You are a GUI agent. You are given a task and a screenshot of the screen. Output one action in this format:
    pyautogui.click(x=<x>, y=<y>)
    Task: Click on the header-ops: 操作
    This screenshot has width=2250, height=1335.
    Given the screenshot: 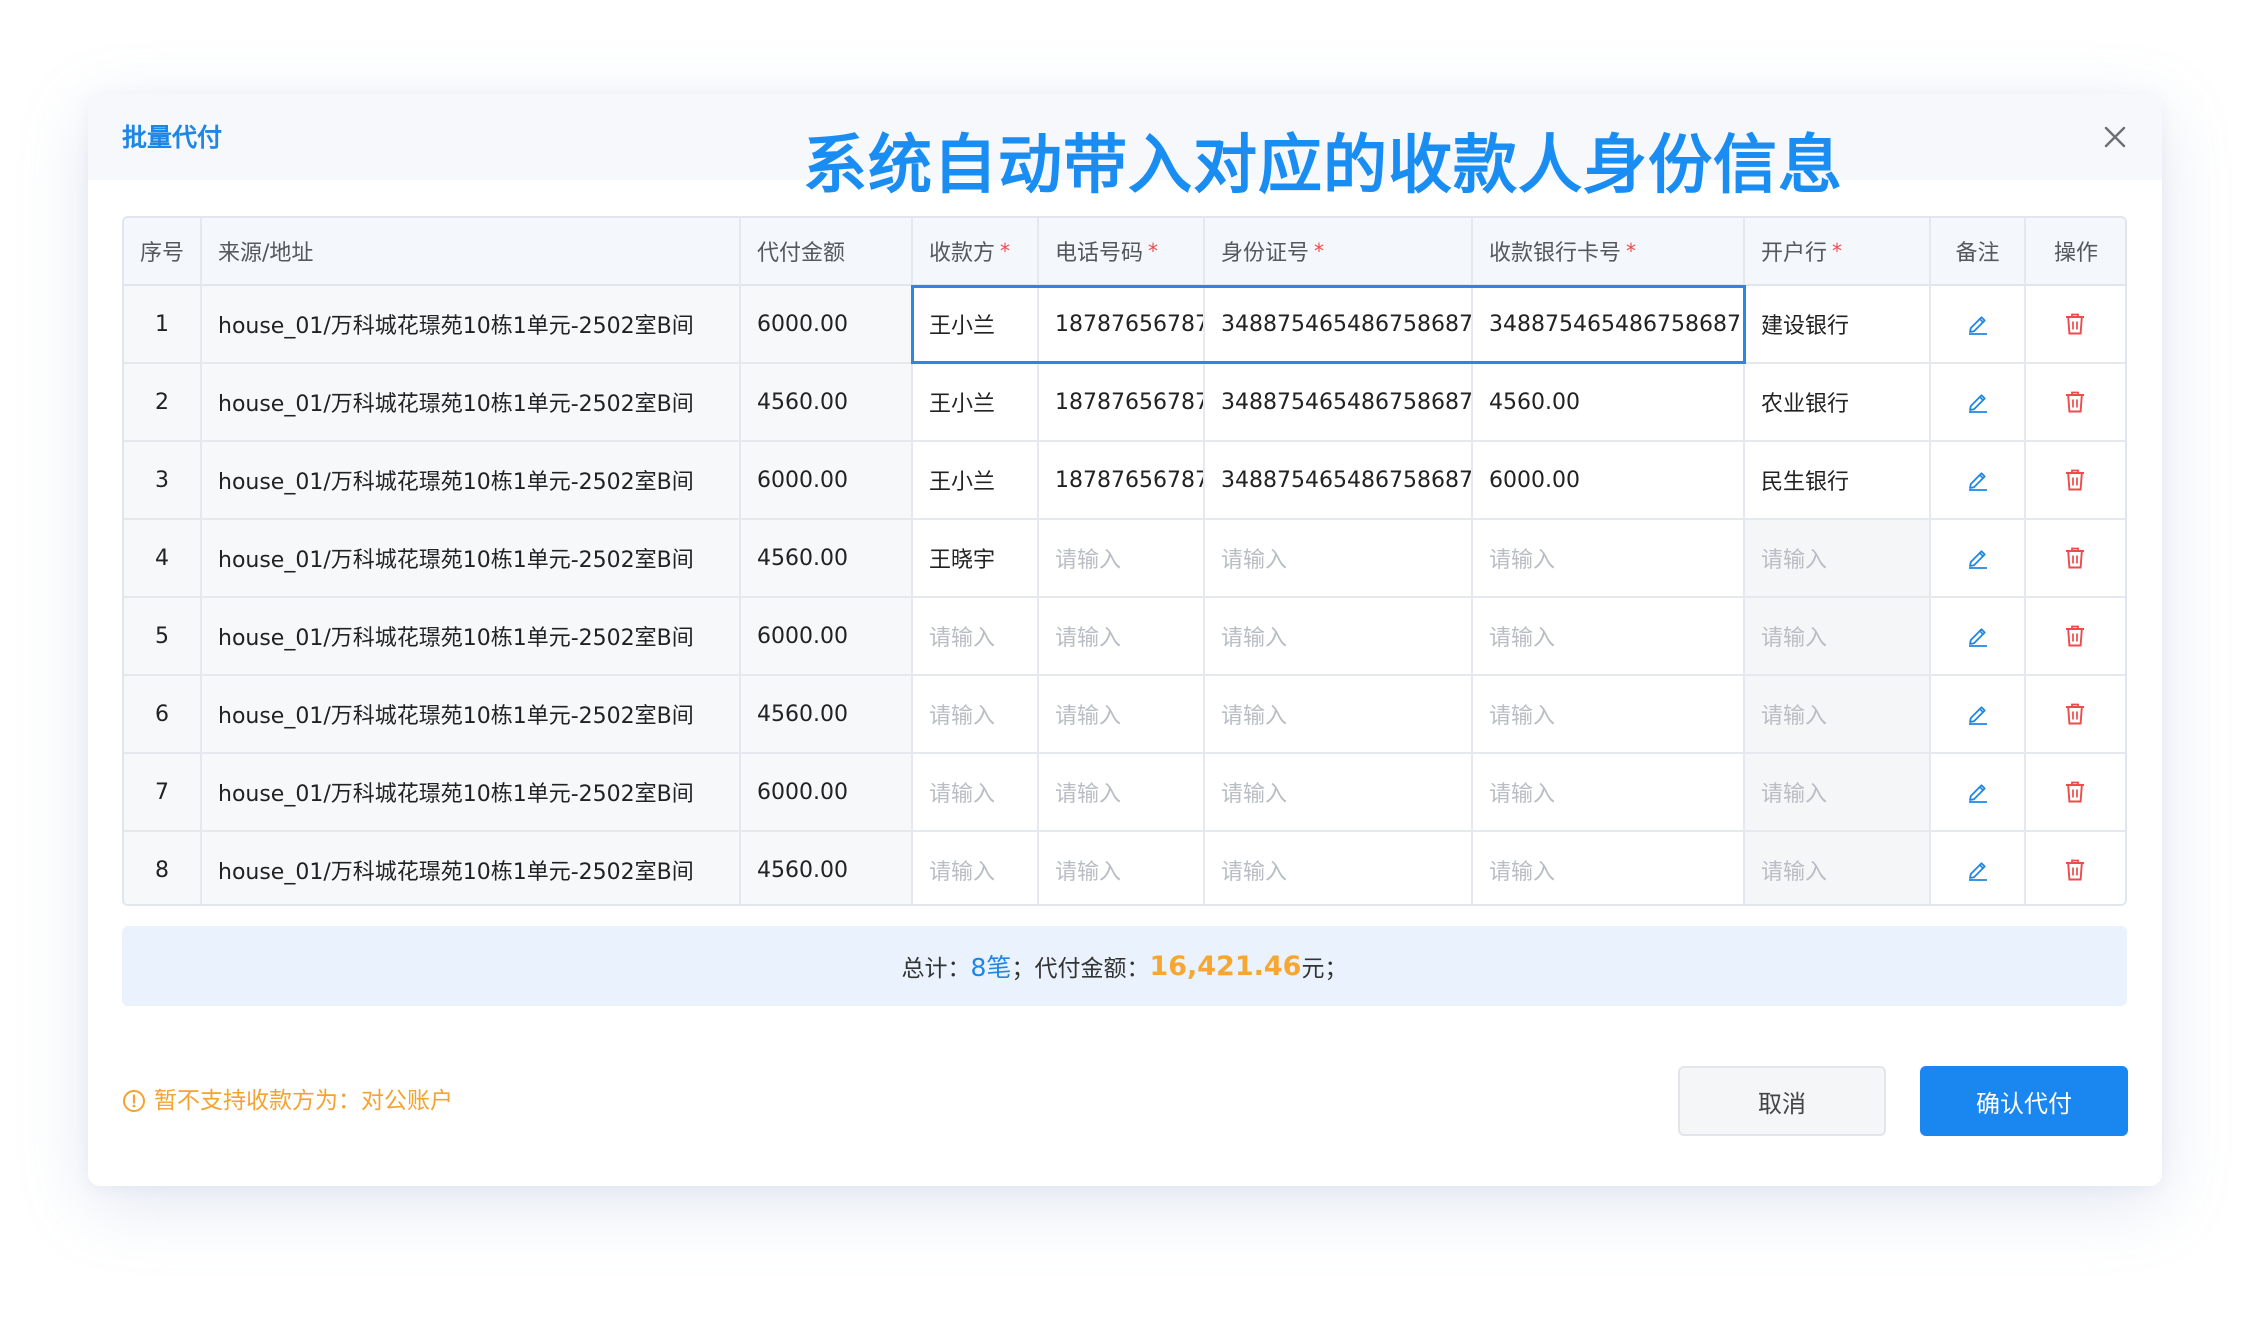 What is the action you would take?
    pyautogui.click(x=2075, y=252)
    